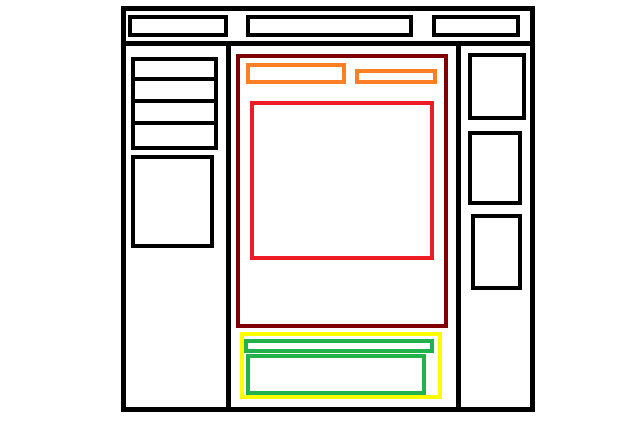 The image size is (640, 425). What do you see at coordinates (396, 76) in the screenshot?
I see `content-header-box-right` at bounding box center [396, 76].